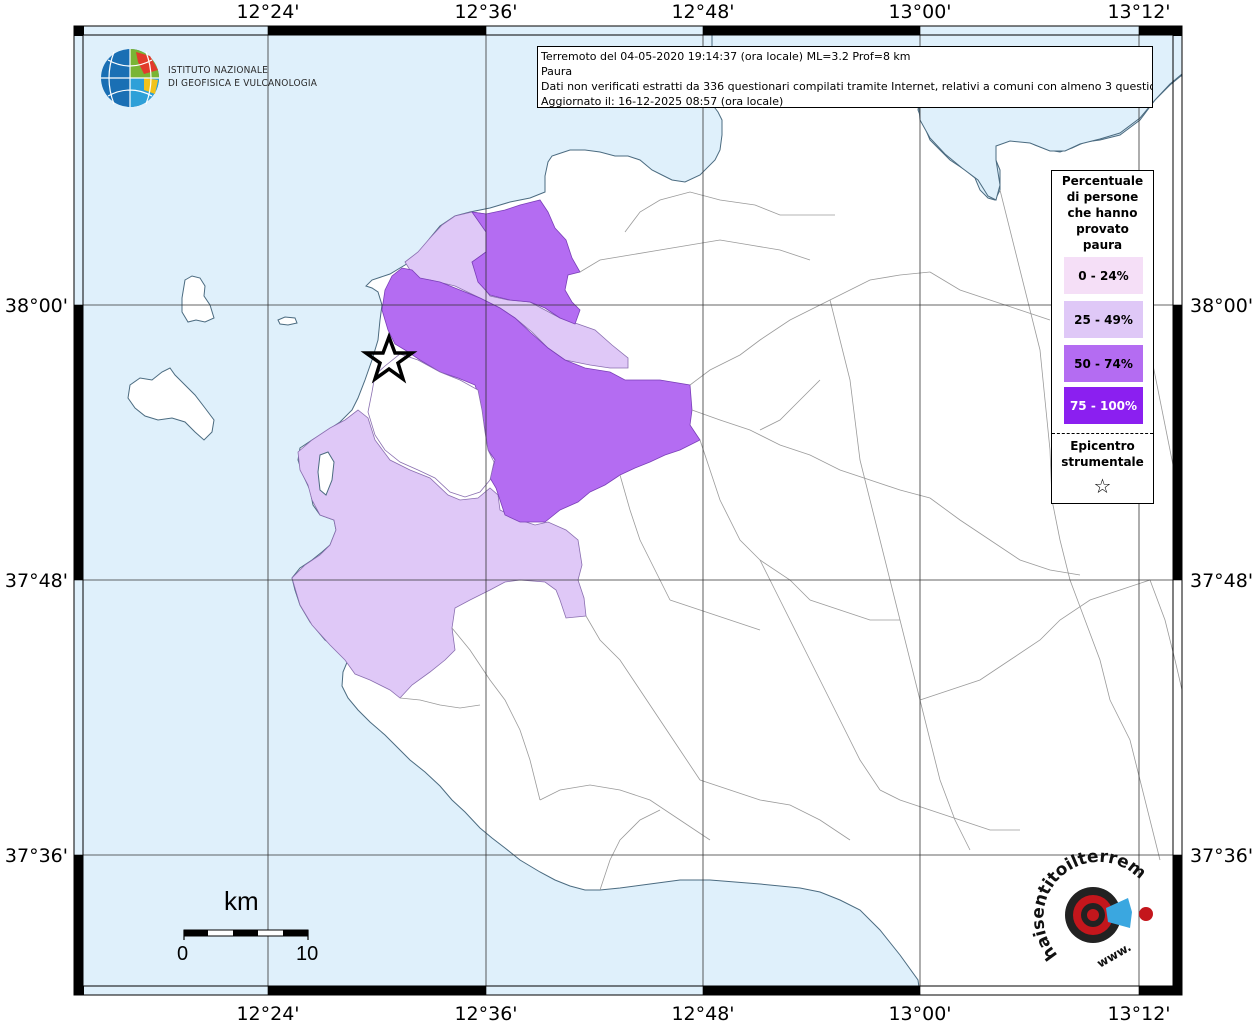 This screenshot has height=1024, width=1255. I want to click on lat-label-2-right: 37°48', so click(1221, 581).